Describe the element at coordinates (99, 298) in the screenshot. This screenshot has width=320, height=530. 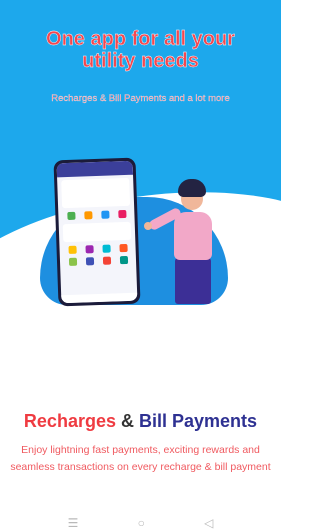
I see `phone-screen-bottom-nav` at that location.